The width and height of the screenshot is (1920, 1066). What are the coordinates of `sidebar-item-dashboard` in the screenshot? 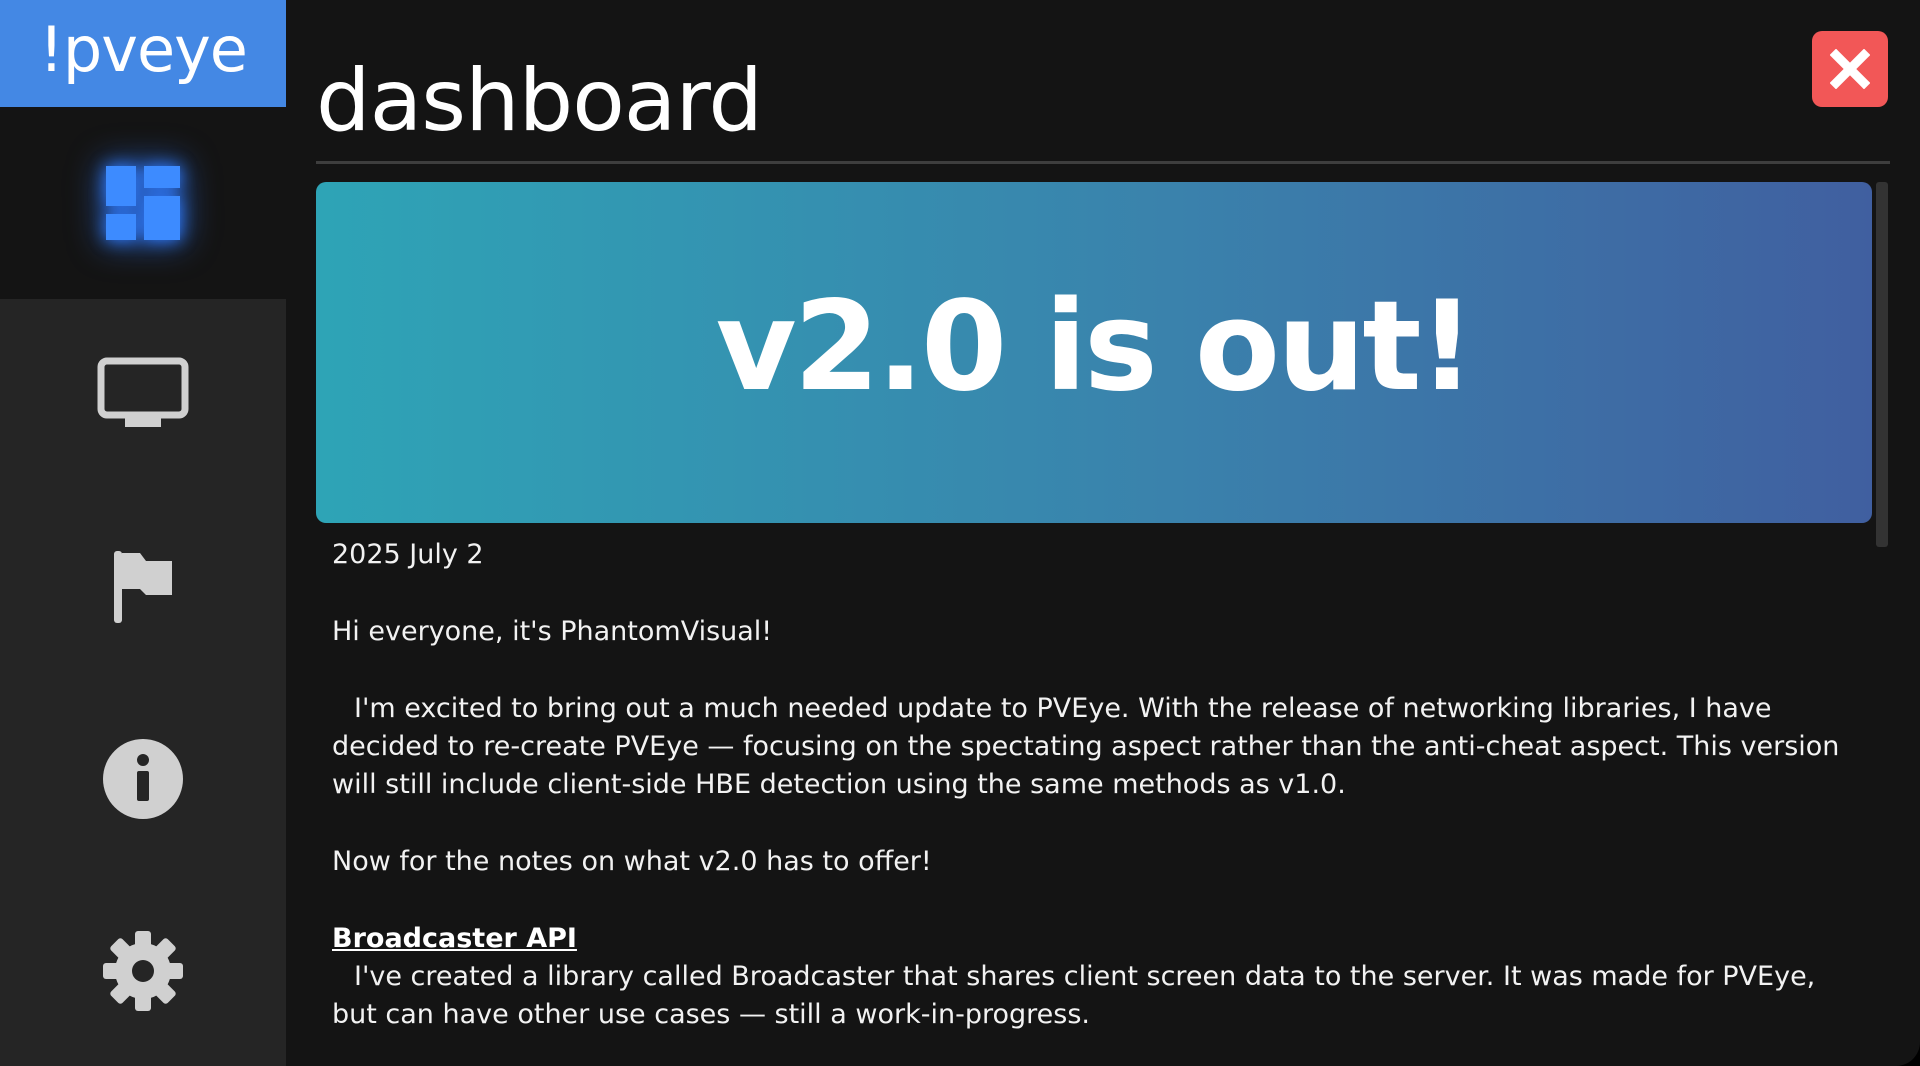 It's located at (143, 203).